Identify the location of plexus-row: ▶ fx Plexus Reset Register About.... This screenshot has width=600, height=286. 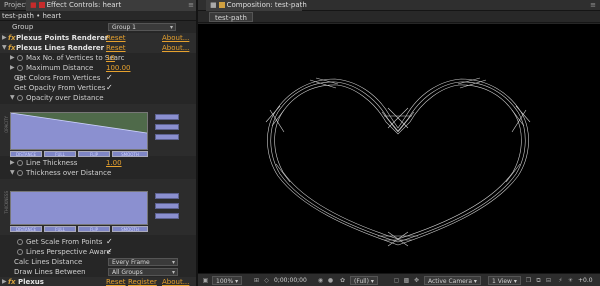
(98, 281).